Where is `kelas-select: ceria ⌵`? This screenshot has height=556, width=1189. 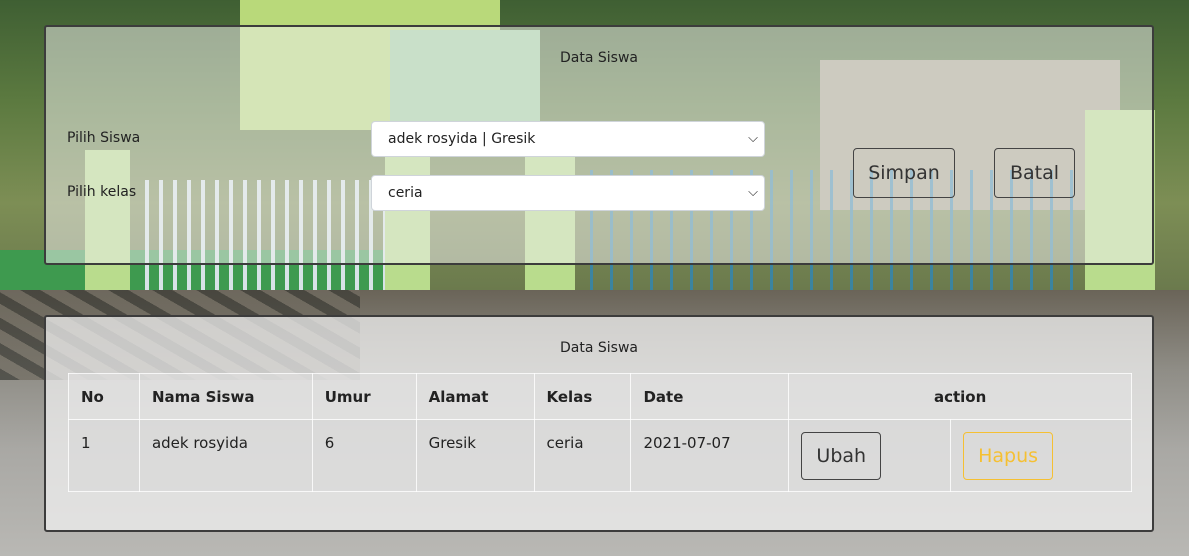
kelas-select: ceria ⌵ is located at coordinates (568, 193).